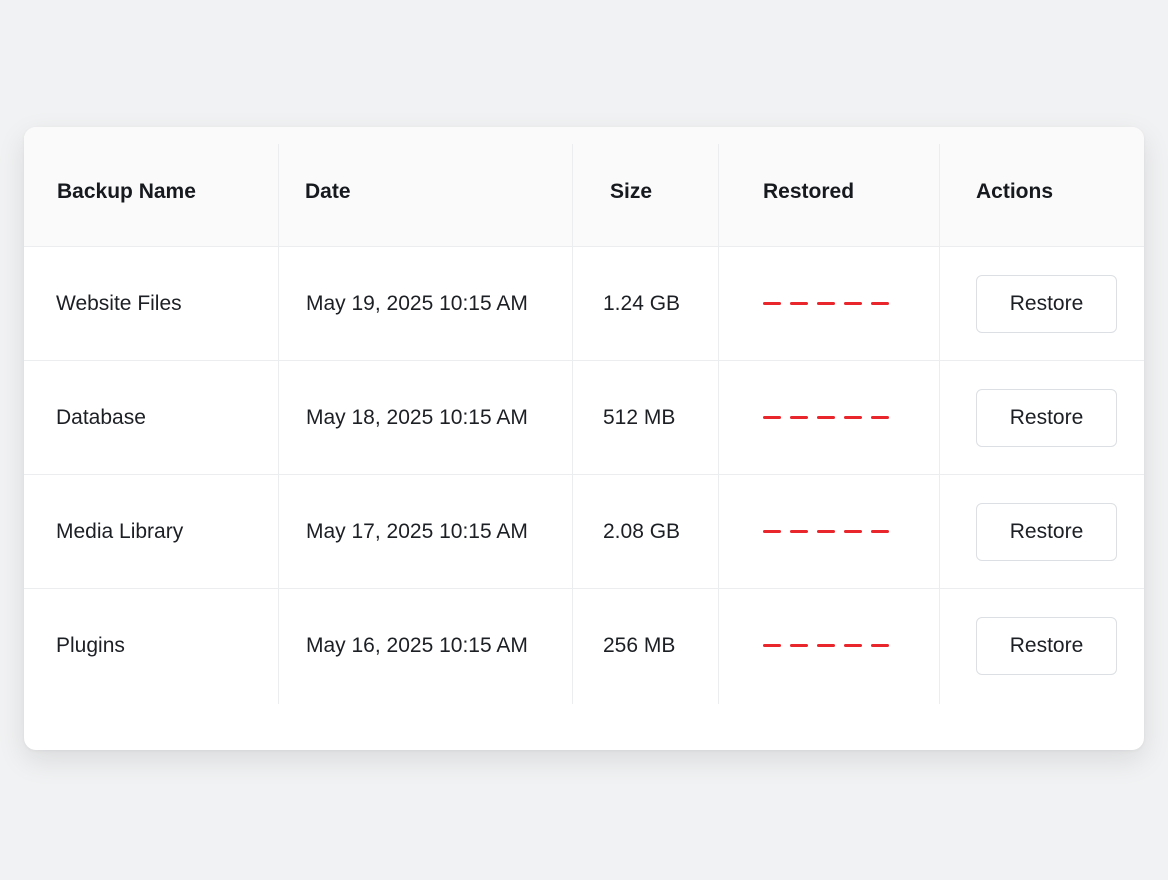  Describe the element at coordinates (417, 531) in the screenshot. I see `backup-date: May 17, 2025 10:15 AM` at that location.